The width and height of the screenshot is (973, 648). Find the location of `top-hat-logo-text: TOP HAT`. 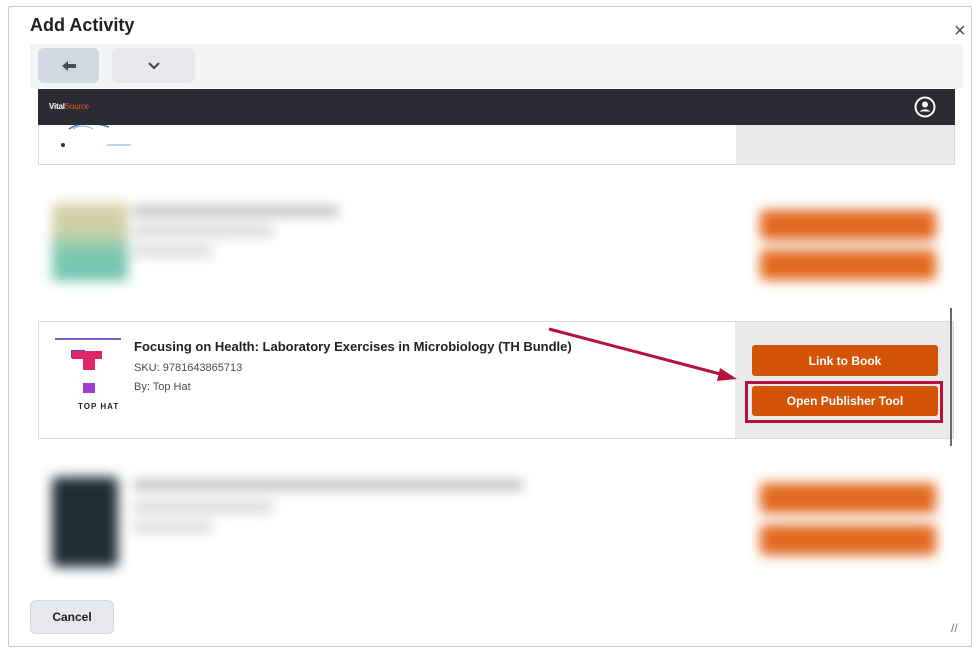

top-hat-logo-text: TOP HAT is located at coordinates (99, 406).